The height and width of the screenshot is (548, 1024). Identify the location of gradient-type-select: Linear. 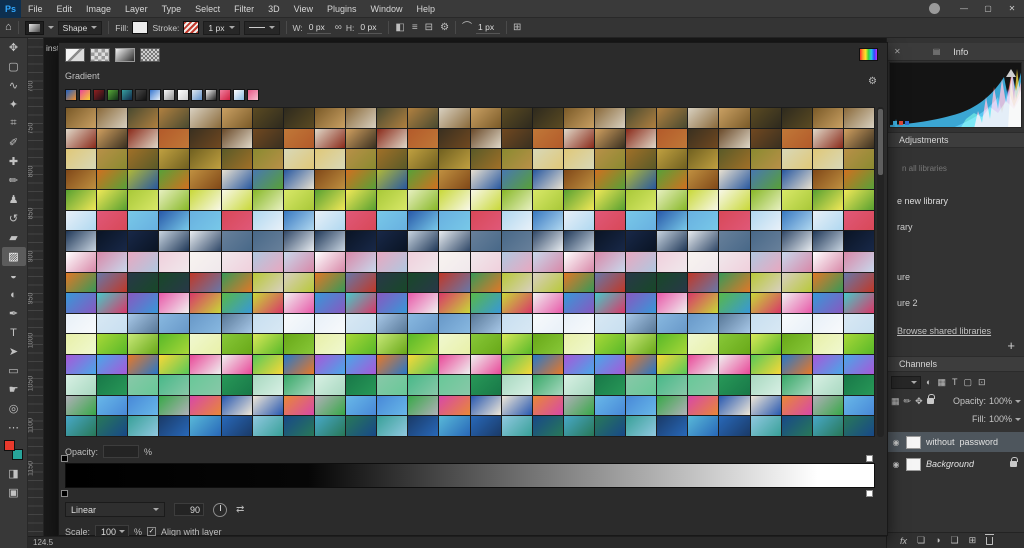
(115, 509).